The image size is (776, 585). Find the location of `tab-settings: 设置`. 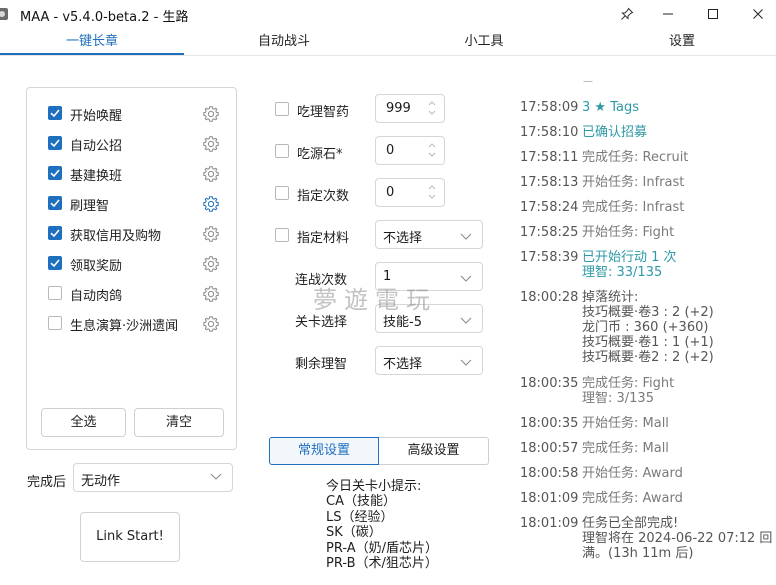

tab-settings: 设置 is located at coordinates (680, 42).